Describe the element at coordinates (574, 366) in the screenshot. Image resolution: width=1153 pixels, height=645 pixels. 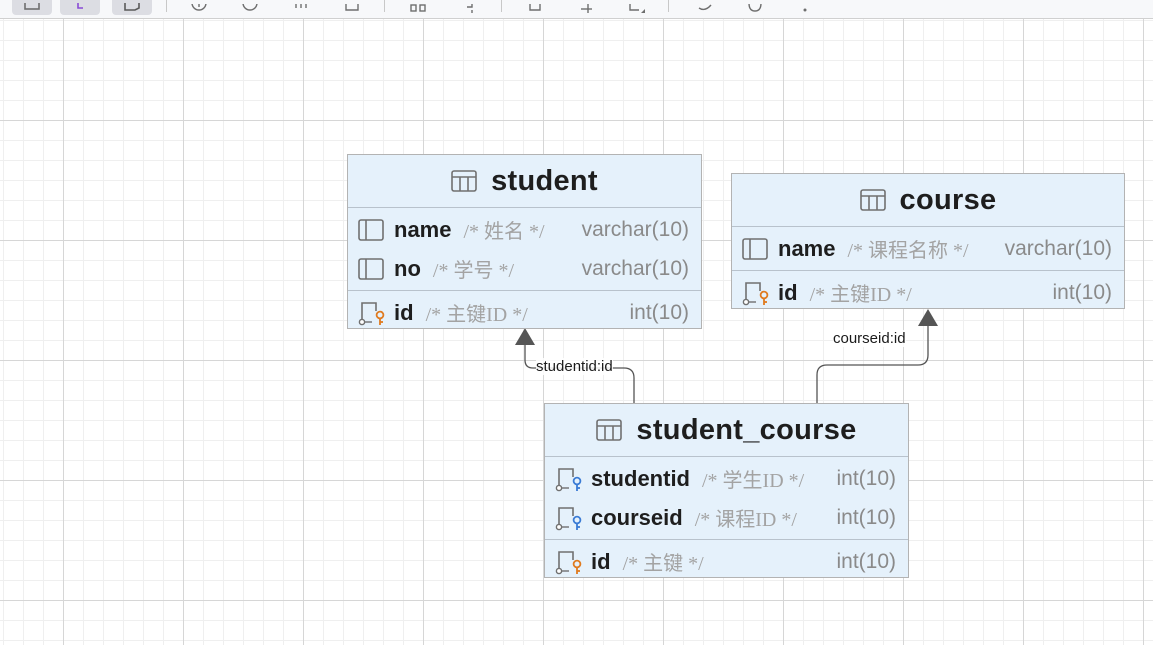
I see `edge-label-studentid: studentid:id` at that location.